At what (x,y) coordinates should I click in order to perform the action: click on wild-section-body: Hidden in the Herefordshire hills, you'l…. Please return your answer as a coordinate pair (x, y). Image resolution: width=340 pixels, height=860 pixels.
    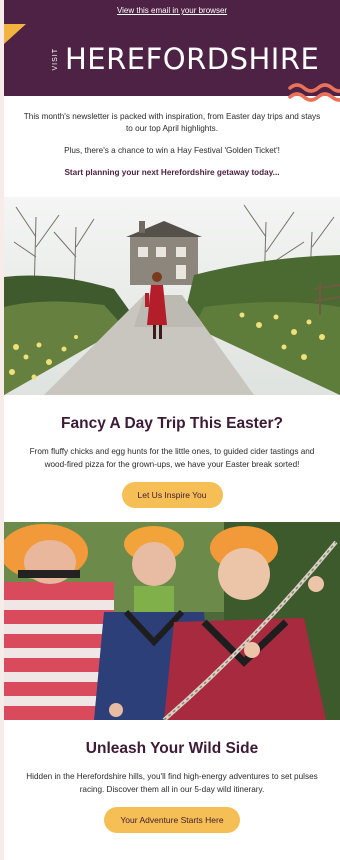
    Looking at the image, I should click on (172, 782).